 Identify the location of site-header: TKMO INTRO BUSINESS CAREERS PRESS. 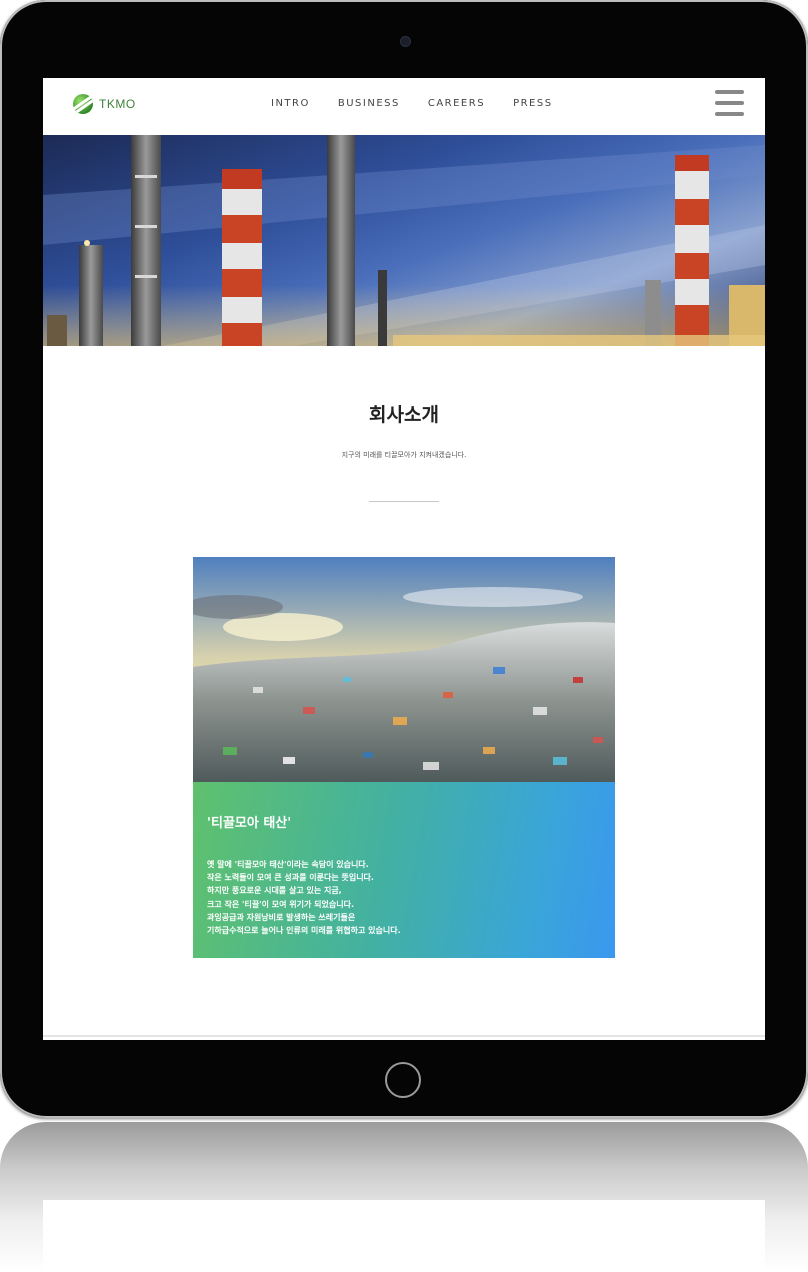
(404, 106).